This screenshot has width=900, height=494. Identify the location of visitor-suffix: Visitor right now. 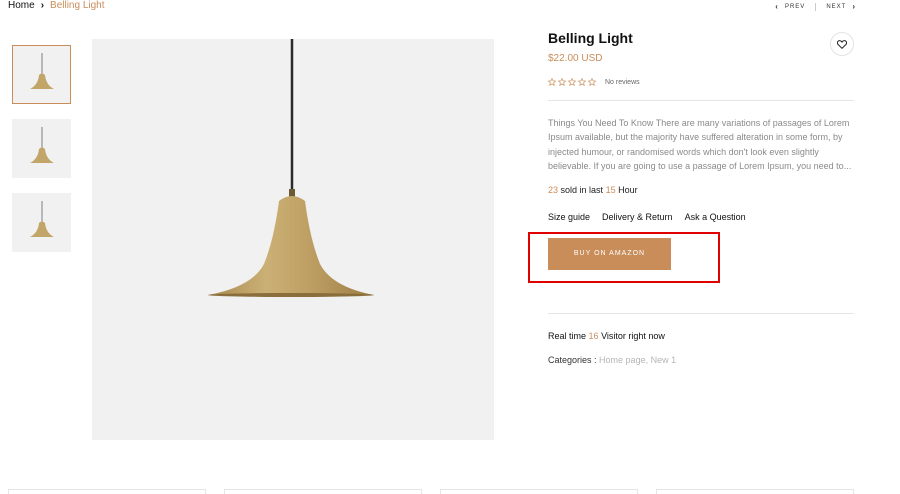
(633, 336).